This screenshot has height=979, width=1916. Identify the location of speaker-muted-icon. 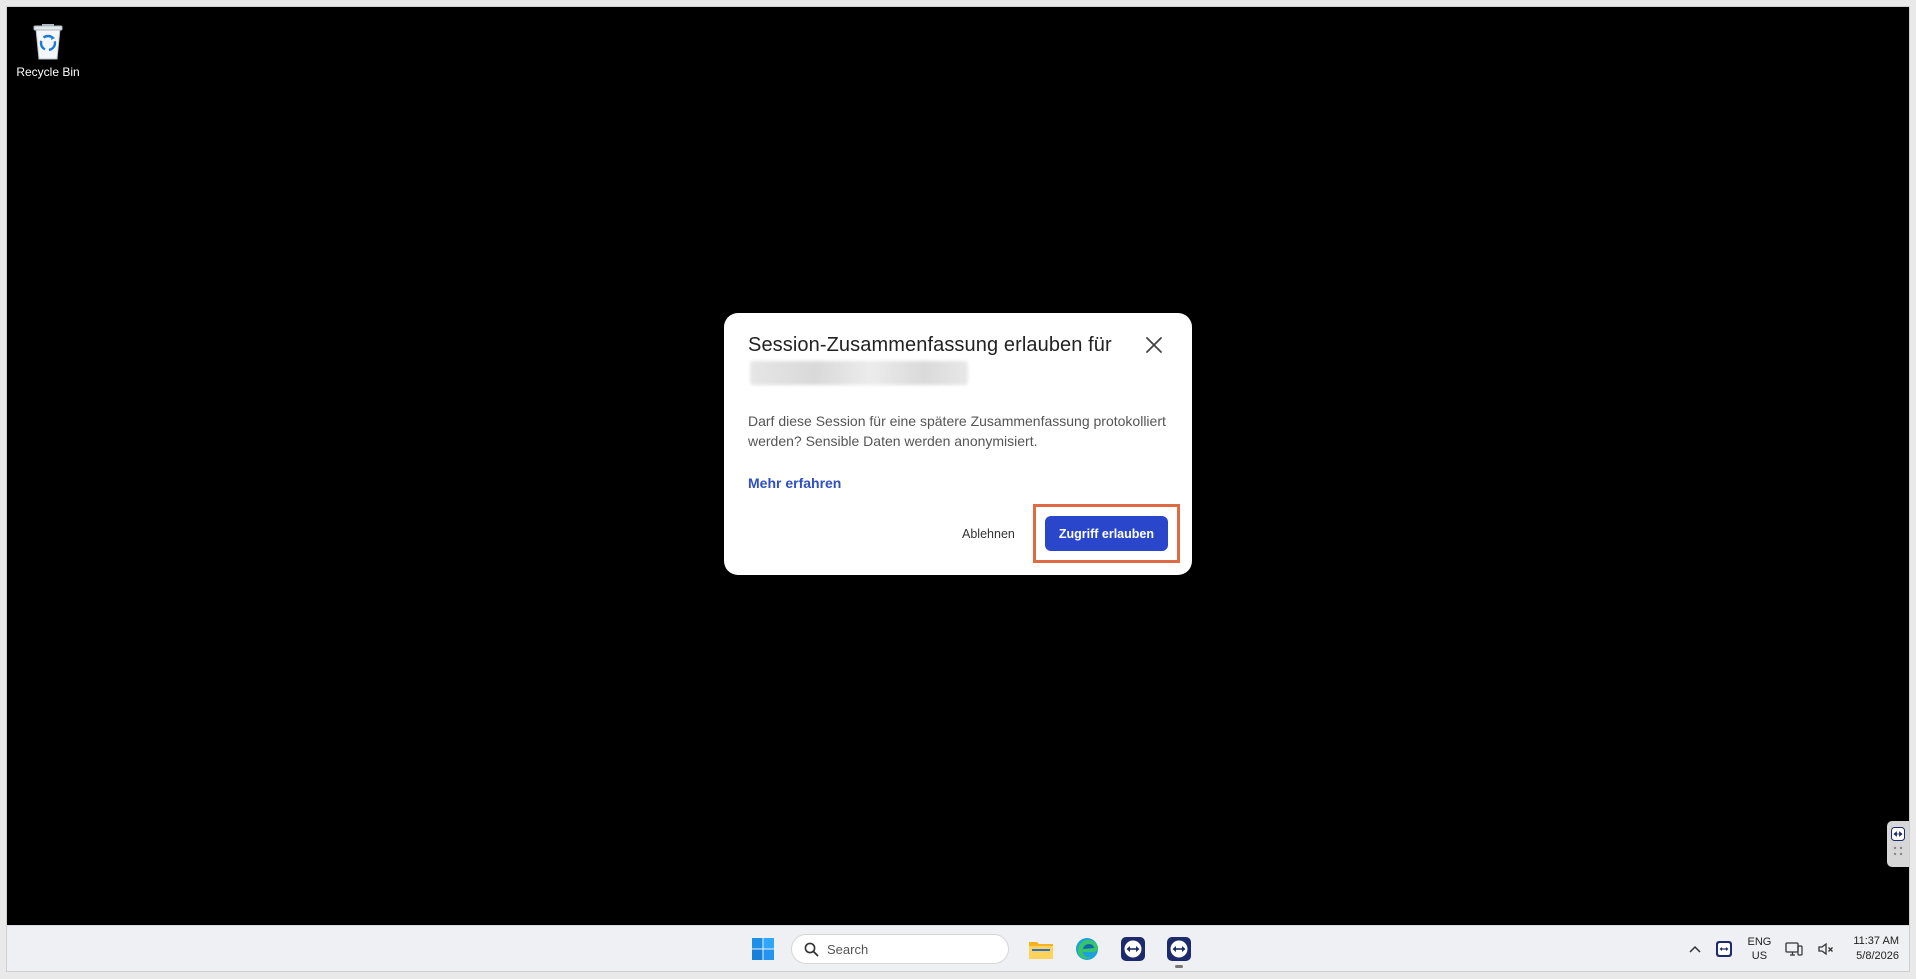
(1826, 949).